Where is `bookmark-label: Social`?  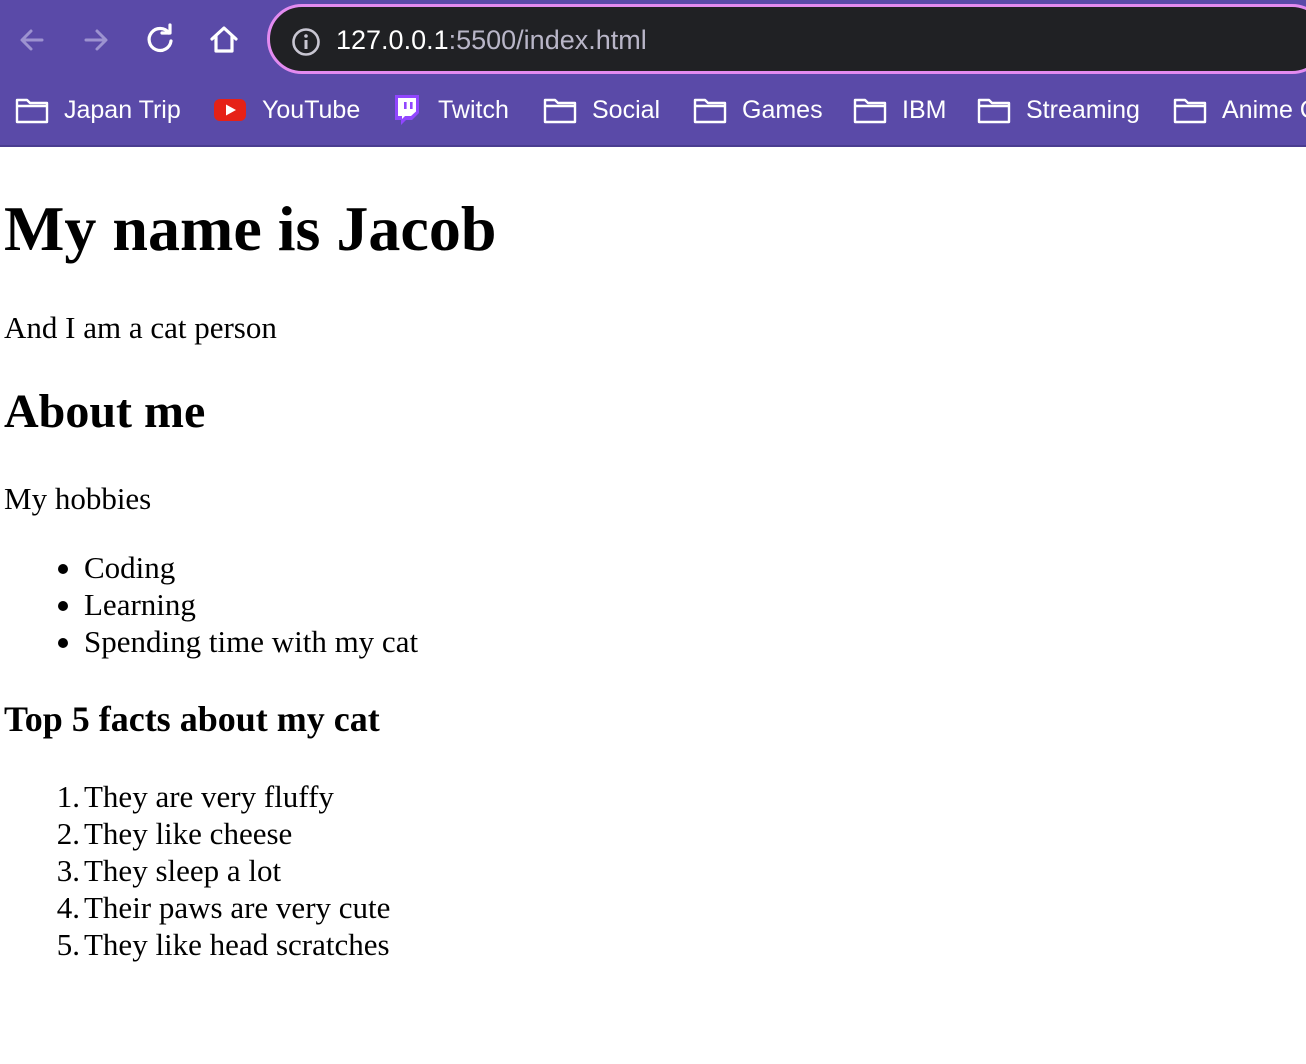 bookmark-label: Social is located at coordinates (626, 109).